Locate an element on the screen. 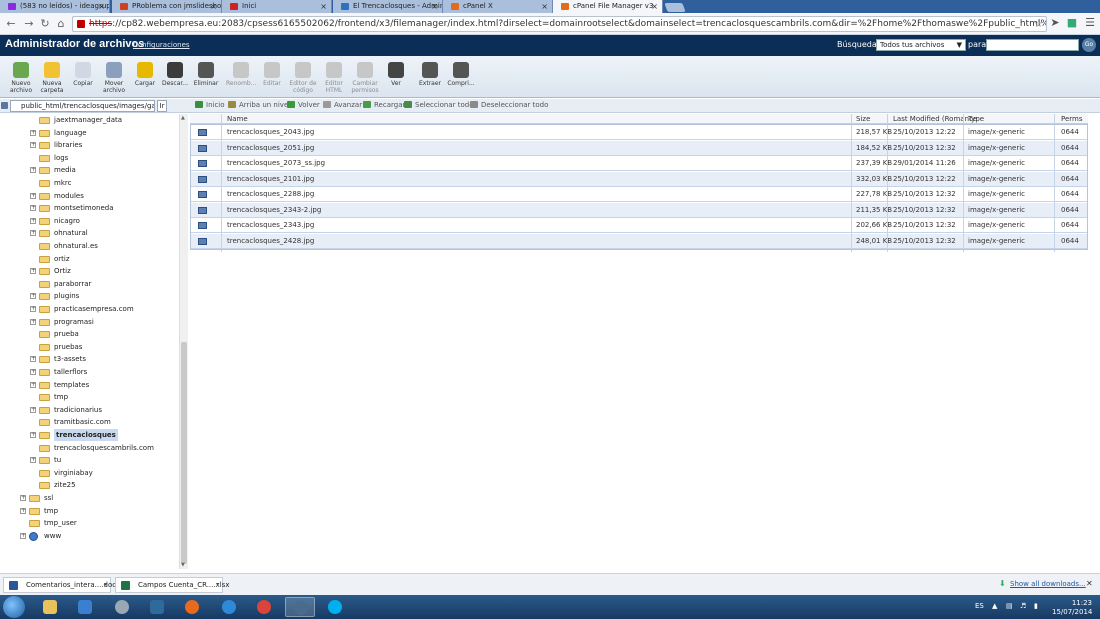 The height and width of the screenshot is (619, 1100). download-item: Comentarios_intera....docx ▾ is located at coordinates (61, 585).